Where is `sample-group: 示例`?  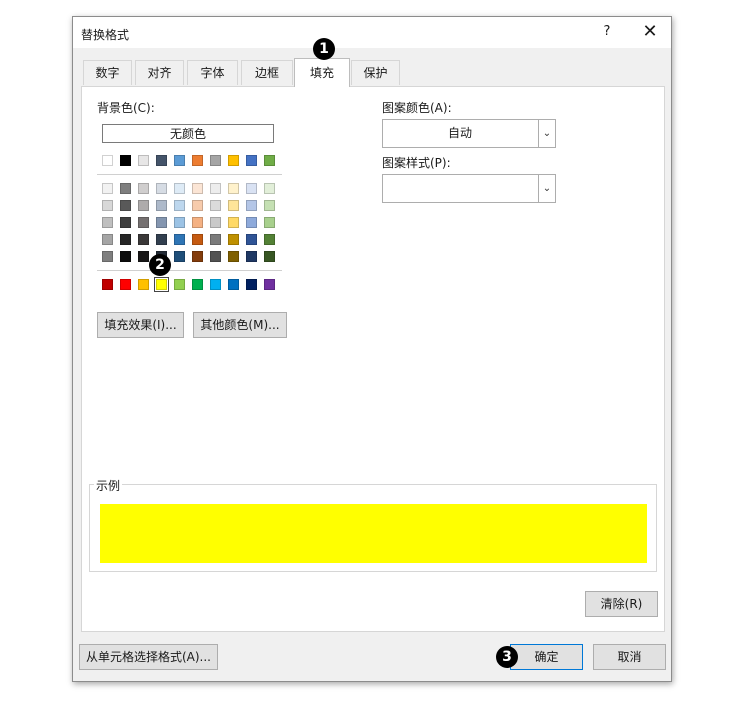 sample-group: 示例 is located at coordinates (373, 524).